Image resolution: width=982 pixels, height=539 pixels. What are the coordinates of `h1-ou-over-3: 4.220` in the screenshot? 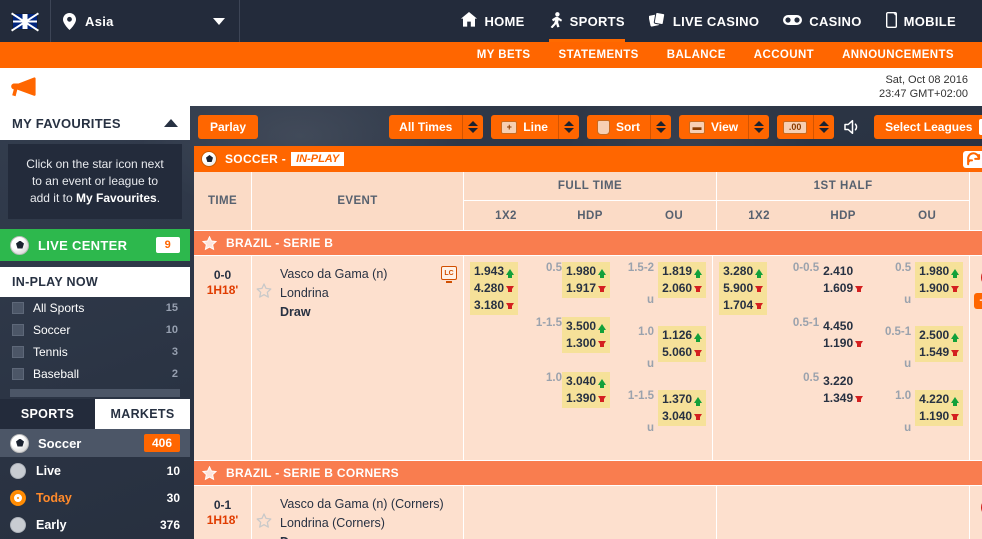 It's located at (939, 399).